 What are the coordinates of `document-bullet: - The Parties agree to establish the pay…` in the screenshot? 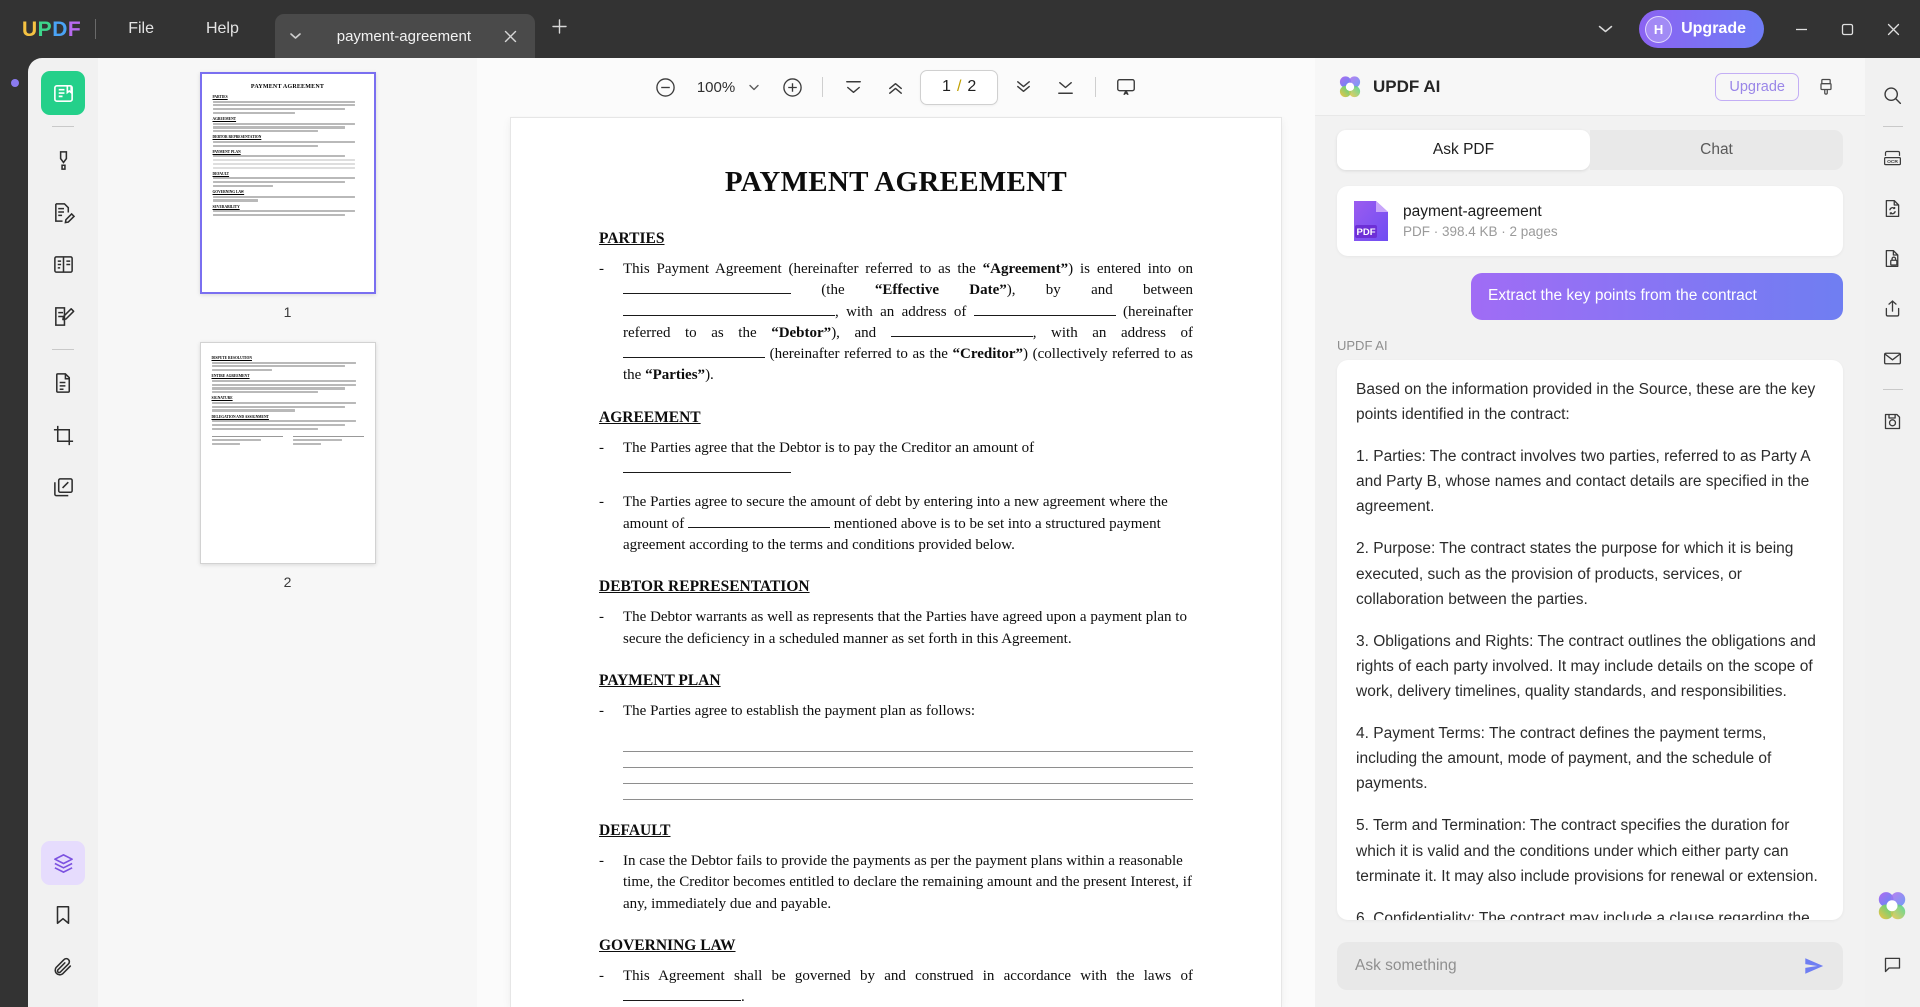 It's located at (896, 711).